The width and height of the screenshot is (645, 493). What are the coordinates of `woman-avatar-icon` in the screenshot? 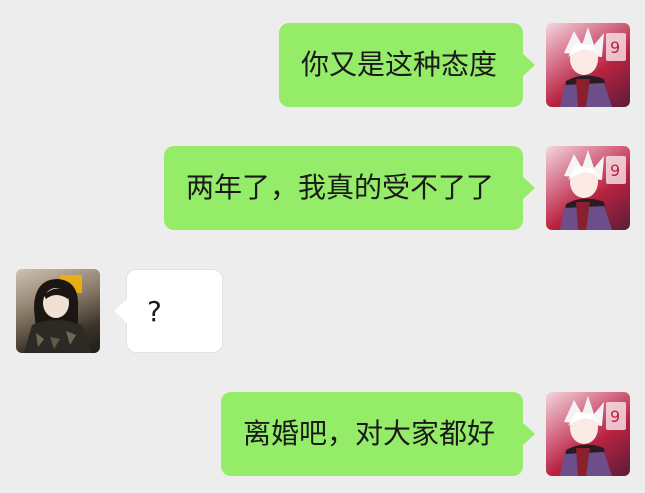 It's located at (58, 314).